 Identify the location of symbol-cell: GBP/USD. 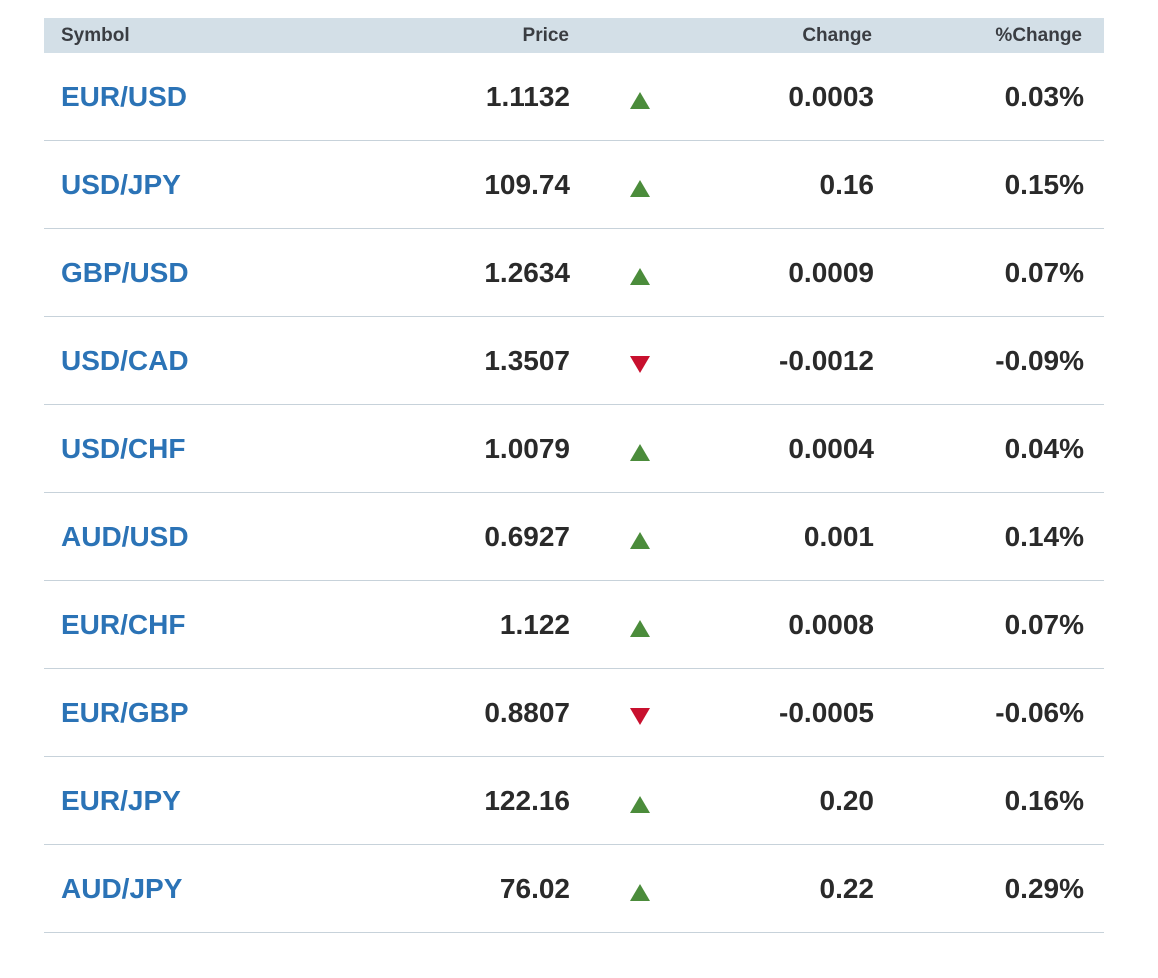
(194, 273).